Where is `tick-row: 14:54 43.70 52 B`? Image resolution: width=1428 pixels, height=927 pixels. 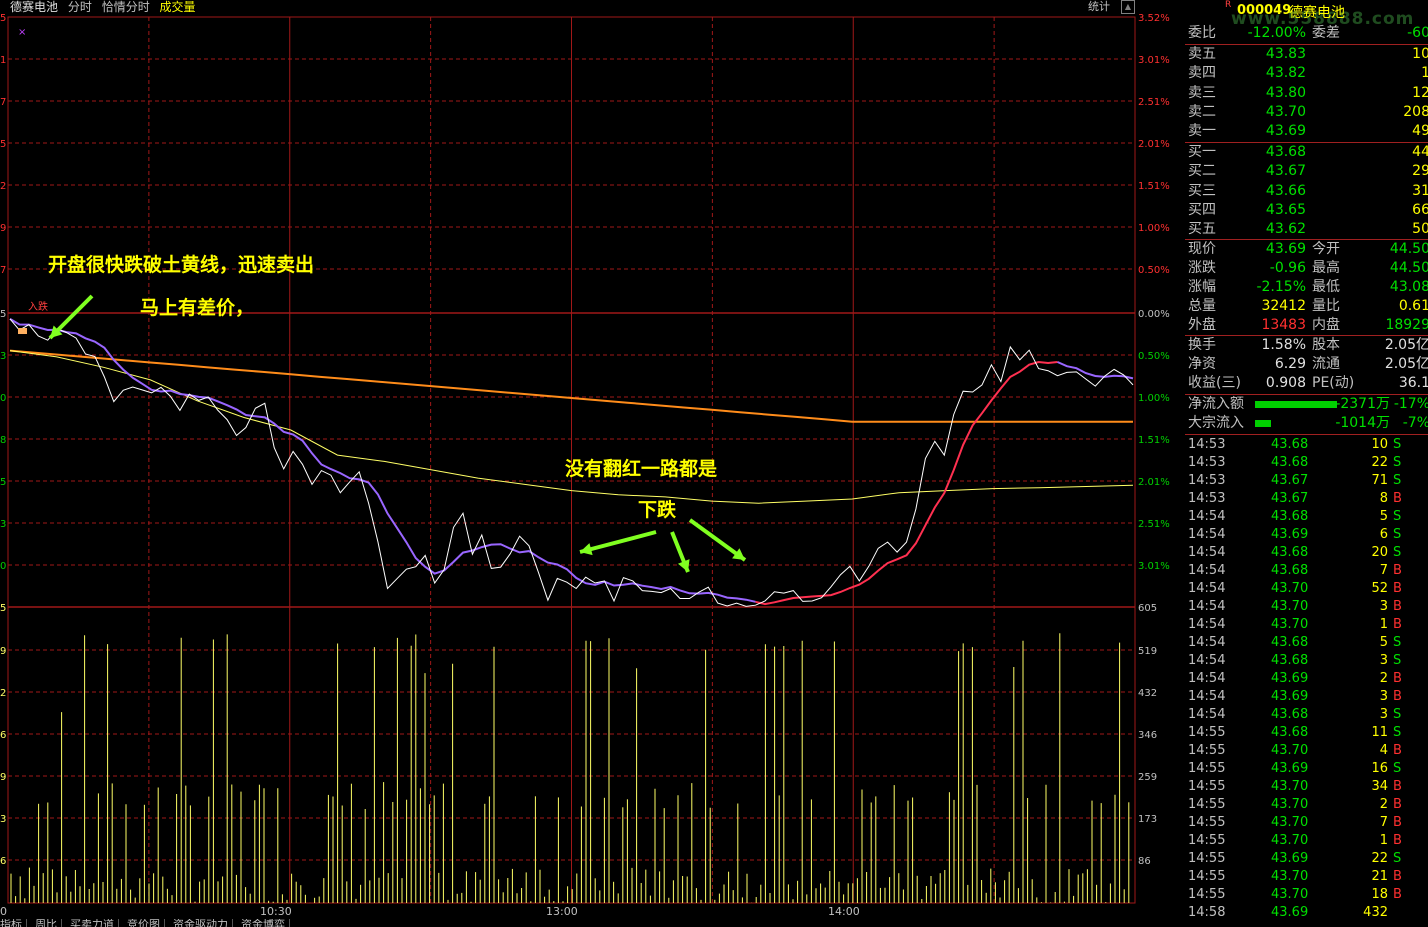
tick-row: 14:54 43.70 52 B is located at coordinates (1295, 588).